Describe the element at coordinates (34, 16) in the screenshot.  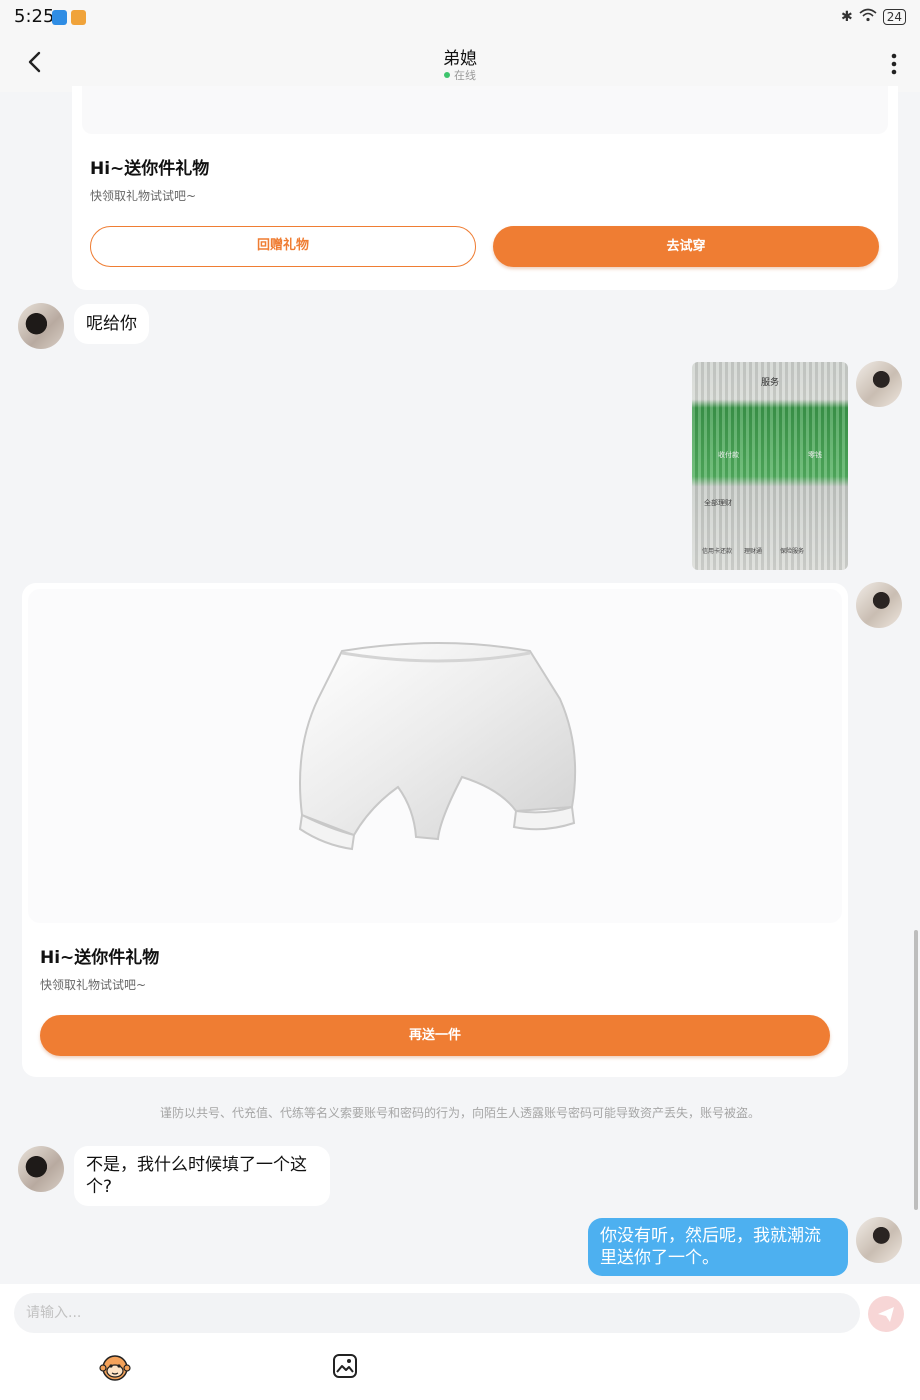
I see `status-time: 5:25` at that location.